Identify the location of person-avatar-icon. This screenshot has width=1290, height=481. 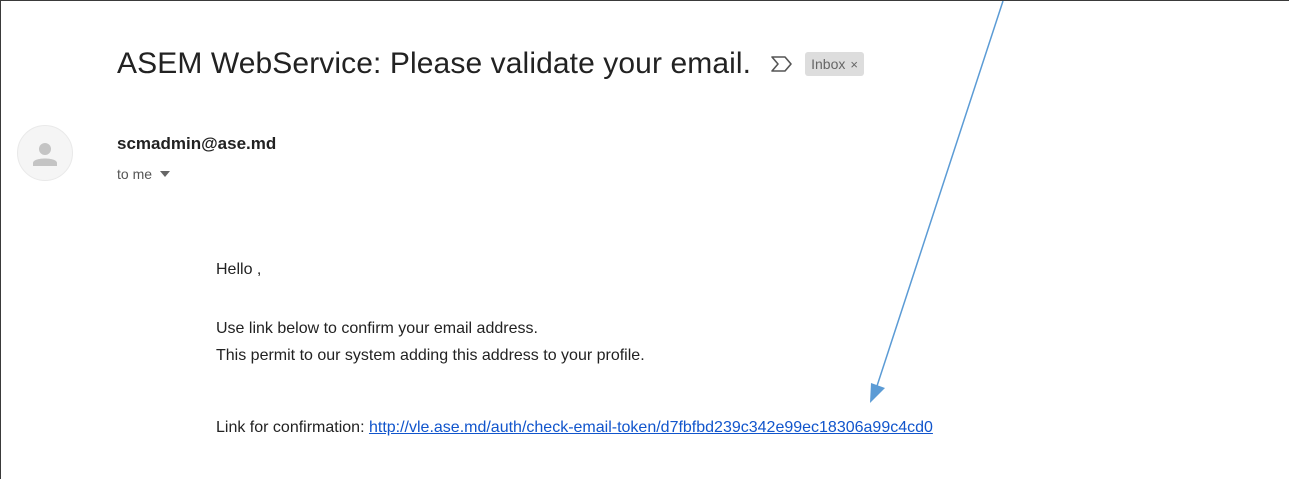
(45, 149).